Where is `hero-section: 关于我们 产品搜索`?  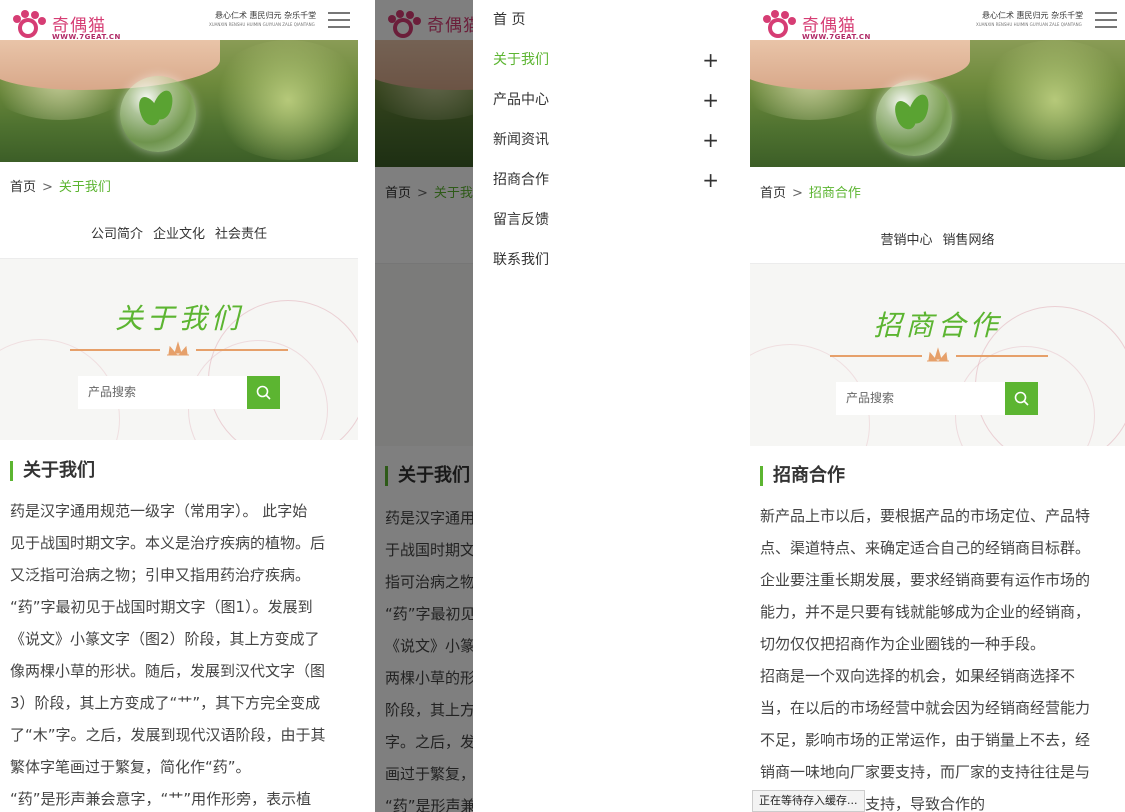
hero-section: 关于我们 产品搜索 is located at coordinates (179, 349).